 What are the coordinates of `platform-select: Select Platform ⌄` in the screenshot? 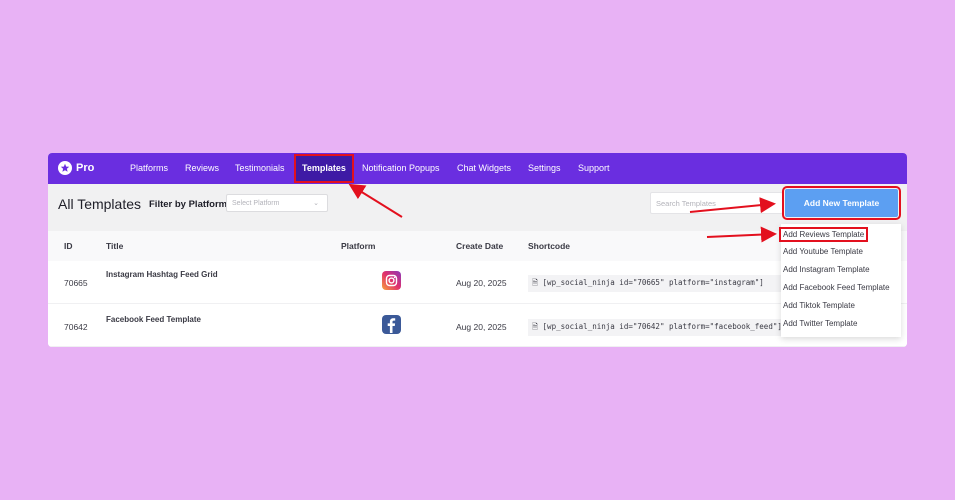 It's located at (277, 203).